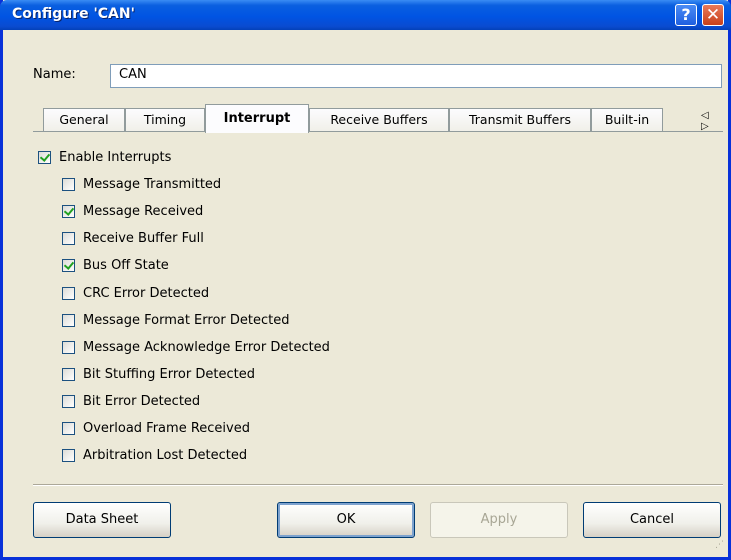  I want to click on interrupt-option: Bus Off State, so click(115, 265).